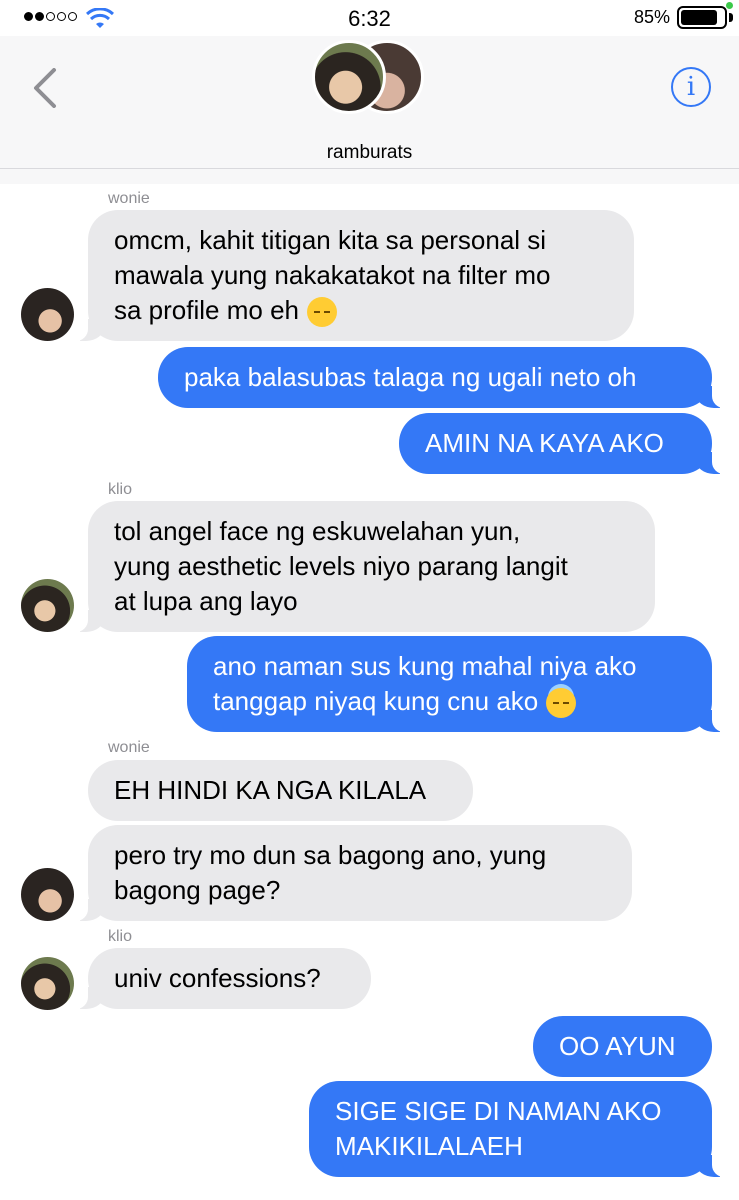 The height and width of the screenshot is (1200, 739). What do you see at coordinates (270, 790) in the screenshot?
I see `message-text: EH HINDI KA NGA KILALA` at bounding box center [270, 790].